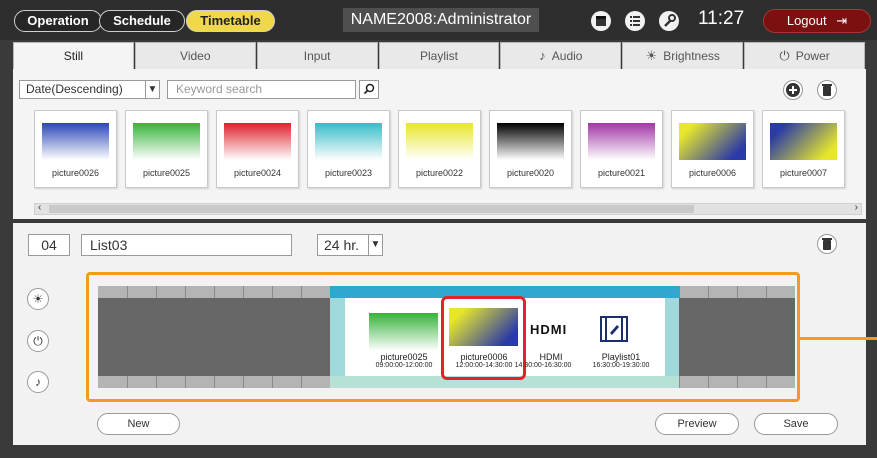  I want to click on page-title: NAME2008:Administrator, so click(441, 20).